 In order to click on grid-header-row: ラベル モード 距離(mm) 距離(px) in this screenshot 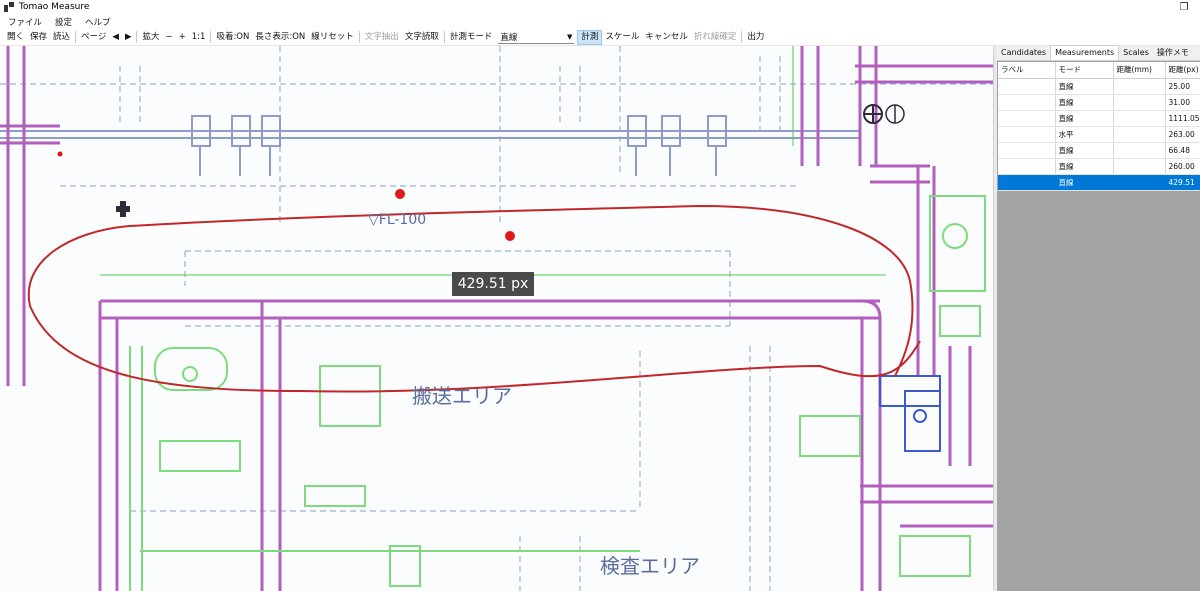, I will do `click(1099, 70)`.